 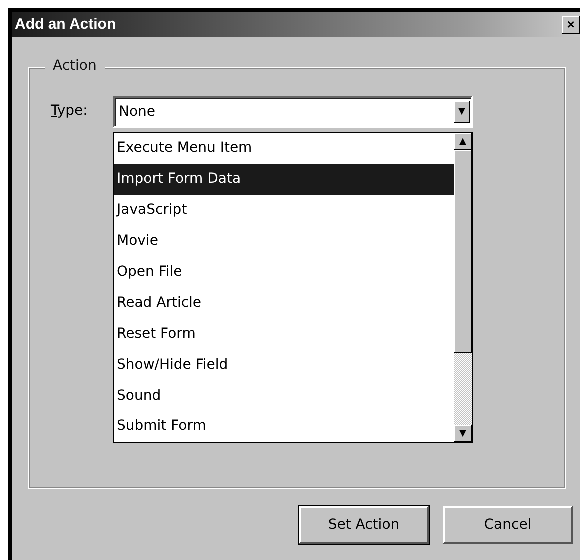 What do you see at coordinates (65, 24) in the screenshot?
I see `window-title: Add an Action` at bounding box center [65, 24].